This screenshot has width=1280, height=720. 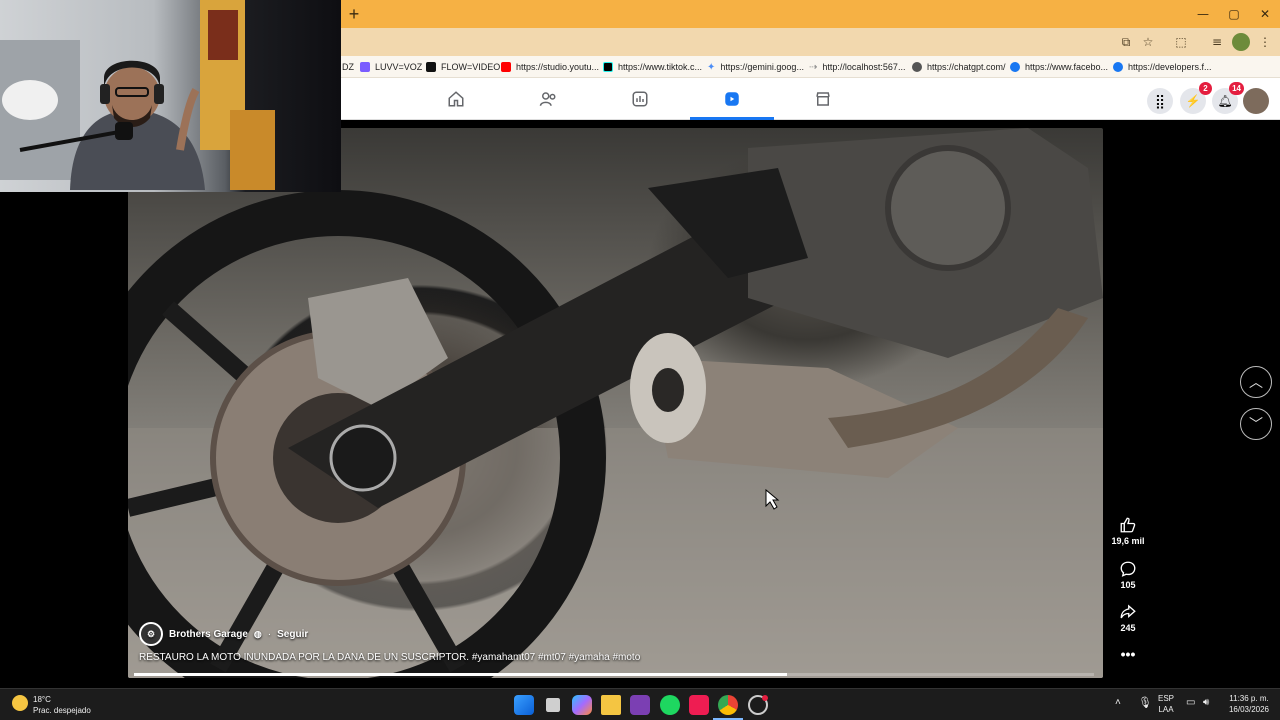 What do you see at coordinates (1236, 88) in the screenshot?
I see `notifications-badge: 14` at bounding box center [1236, 88].